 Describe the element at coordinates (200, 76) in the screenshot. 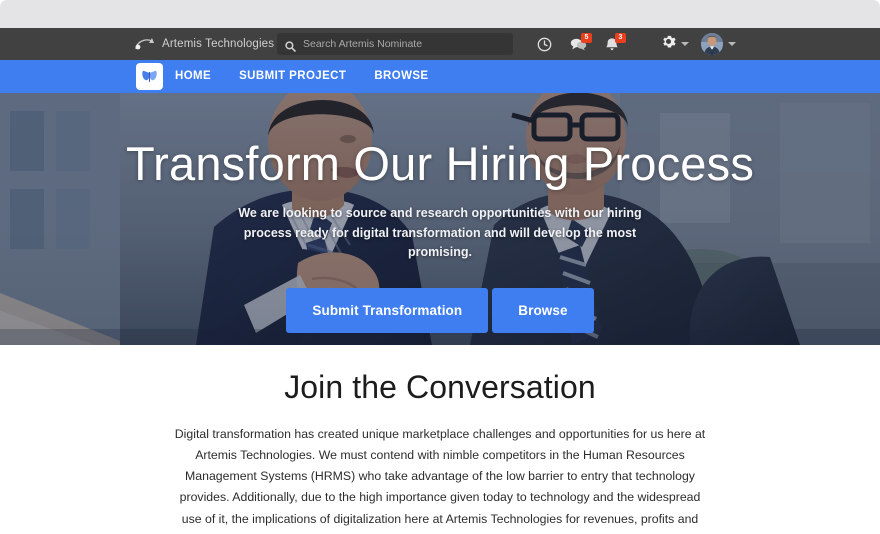

I see `nav-link-home: HOME` at that location.